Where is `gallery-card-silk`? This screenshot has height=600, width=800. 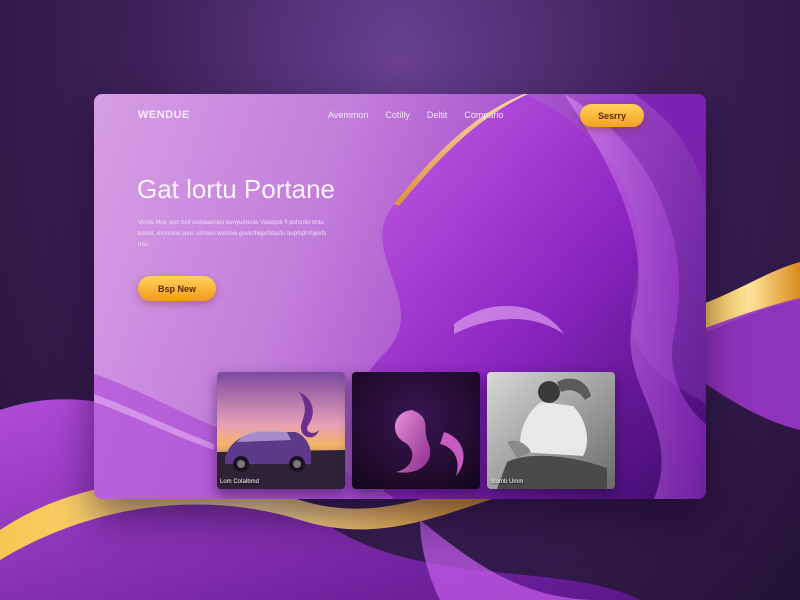 gallery-card-silk is located at coordinates (416, 430).